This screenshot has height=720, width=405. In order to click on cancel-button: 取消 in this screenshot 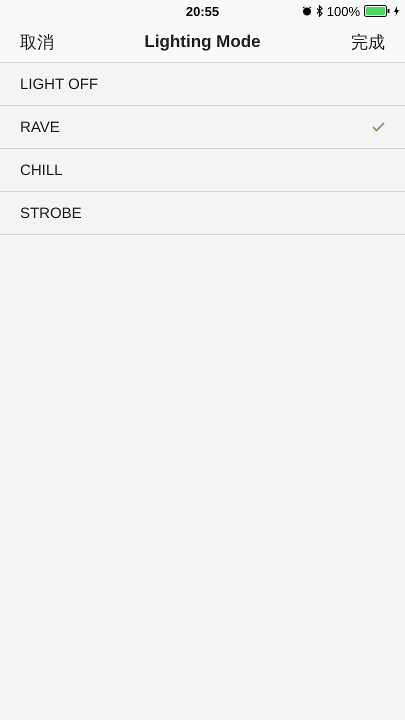, I will do `click(37, 42)`.